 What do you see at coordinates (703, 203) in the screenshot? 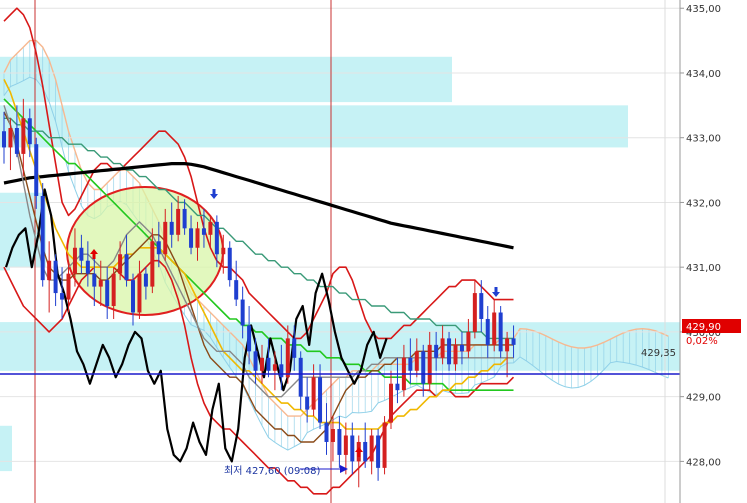
I see `axis-tick-label-3: 432,00` at bounding box center [703, 203].